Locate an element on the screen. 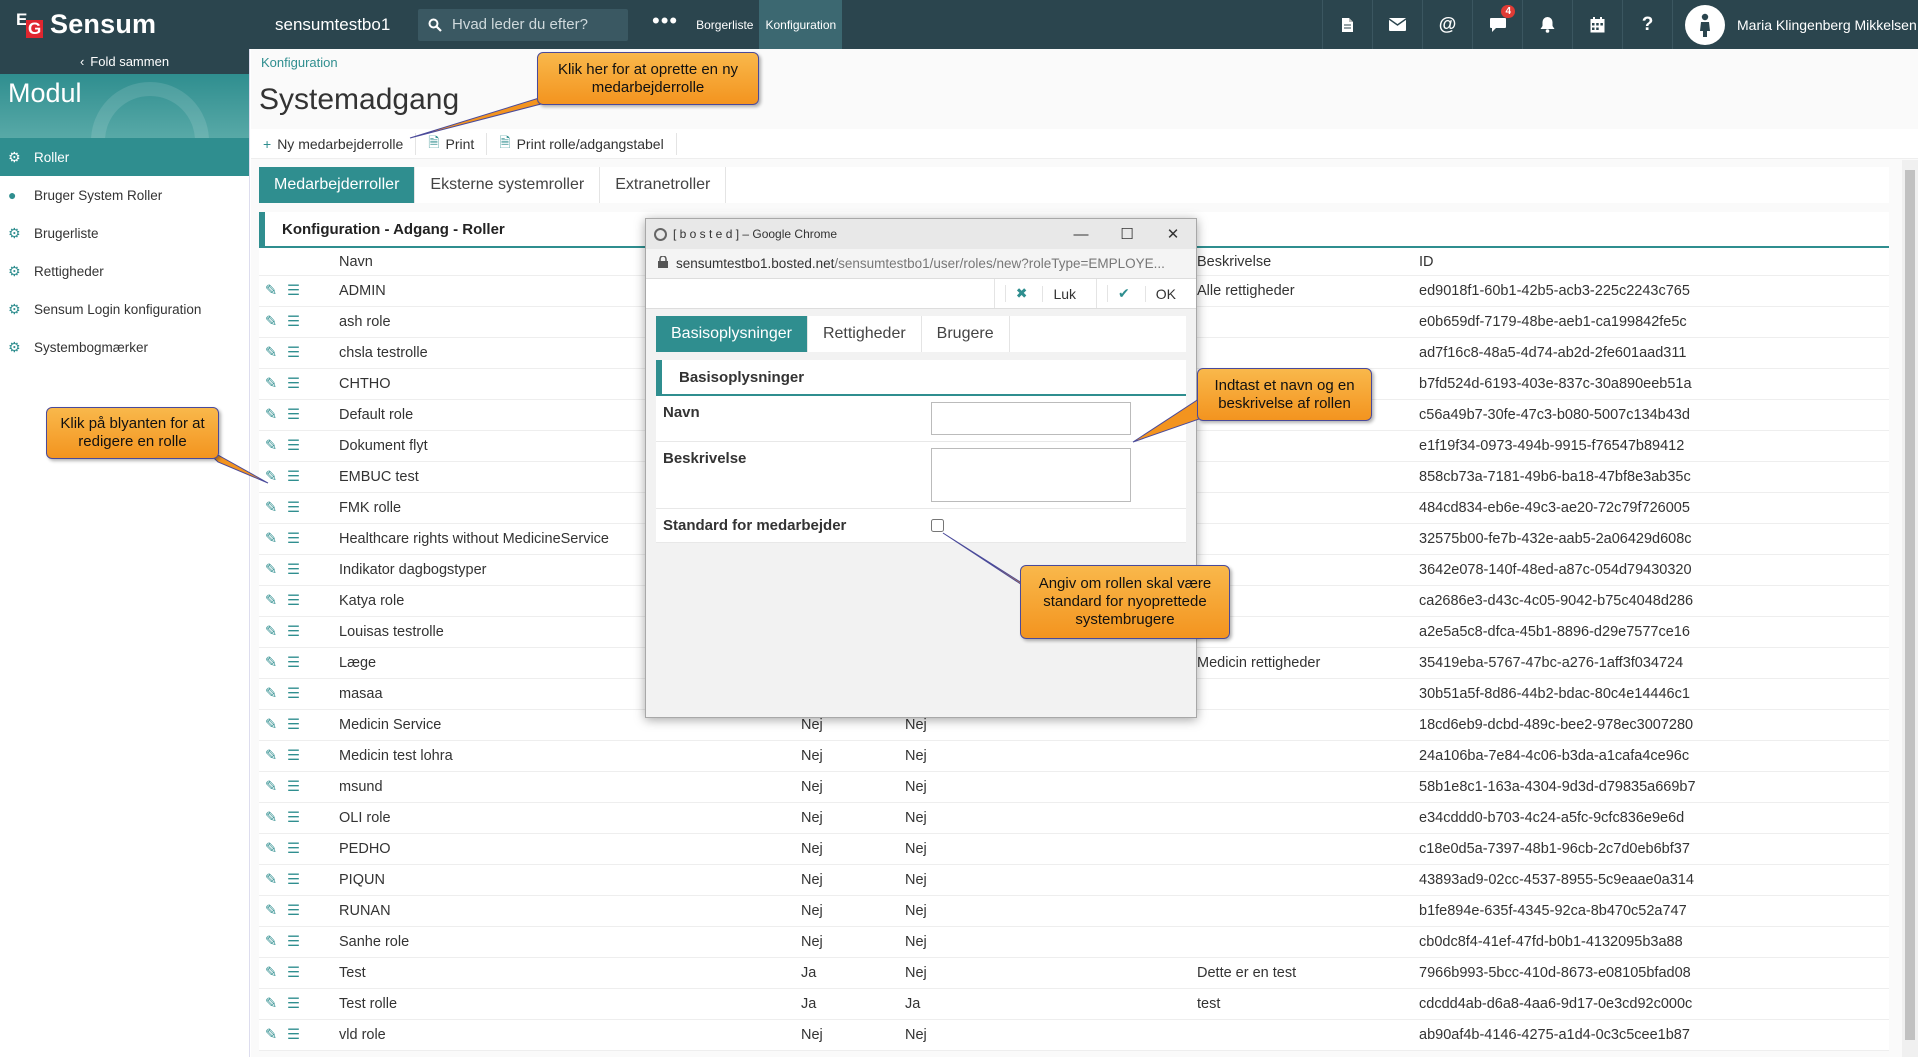 Image resolution: width=1918 pixels, height=1057 pixels. name-input is located at coordinates (1031, 418).